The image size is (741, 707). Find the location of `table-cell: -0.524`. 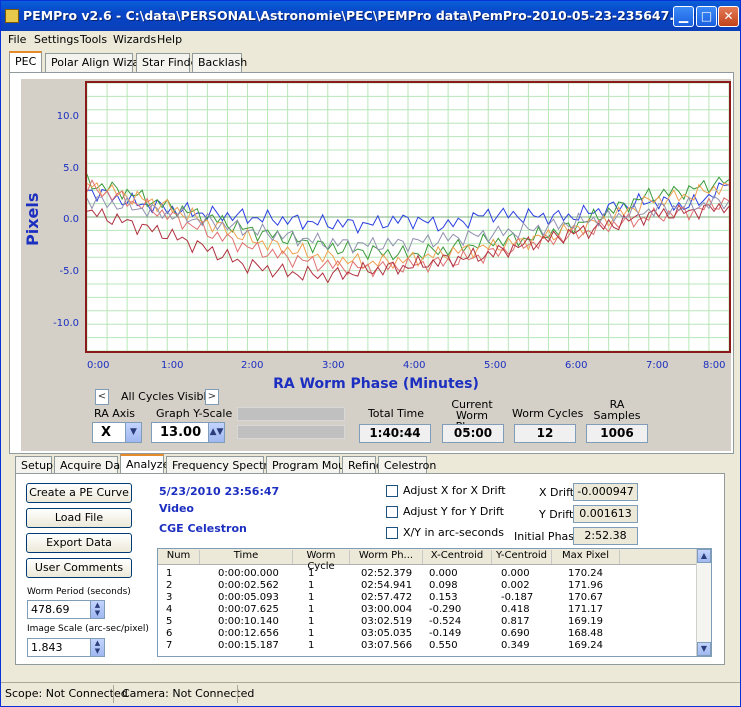

table-cell: -0.524 is located at coordinates (445, 621).